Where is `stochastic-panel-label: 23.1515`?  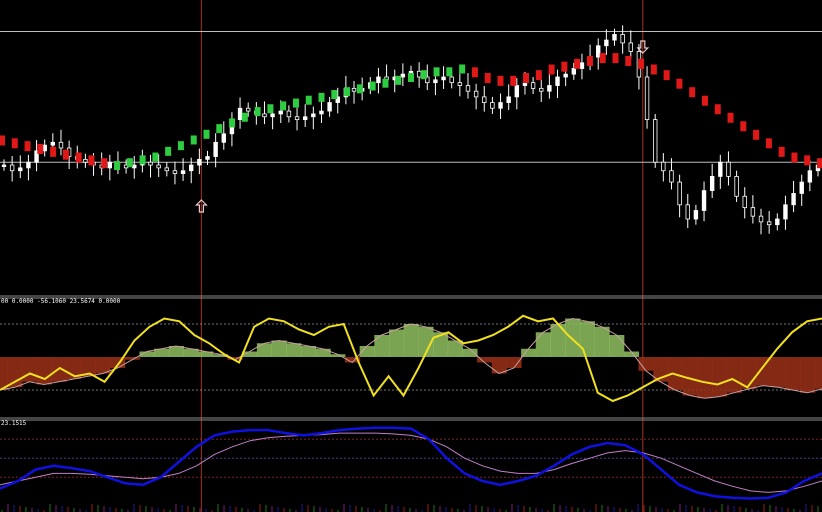
stochastic-panel-label: 23.1515 is located at coordinates (14, 423).